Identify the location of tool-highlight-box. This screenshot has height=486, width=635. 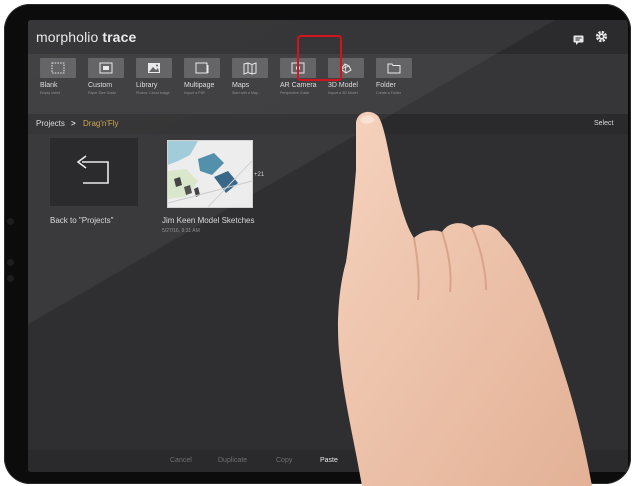
(319, 58).